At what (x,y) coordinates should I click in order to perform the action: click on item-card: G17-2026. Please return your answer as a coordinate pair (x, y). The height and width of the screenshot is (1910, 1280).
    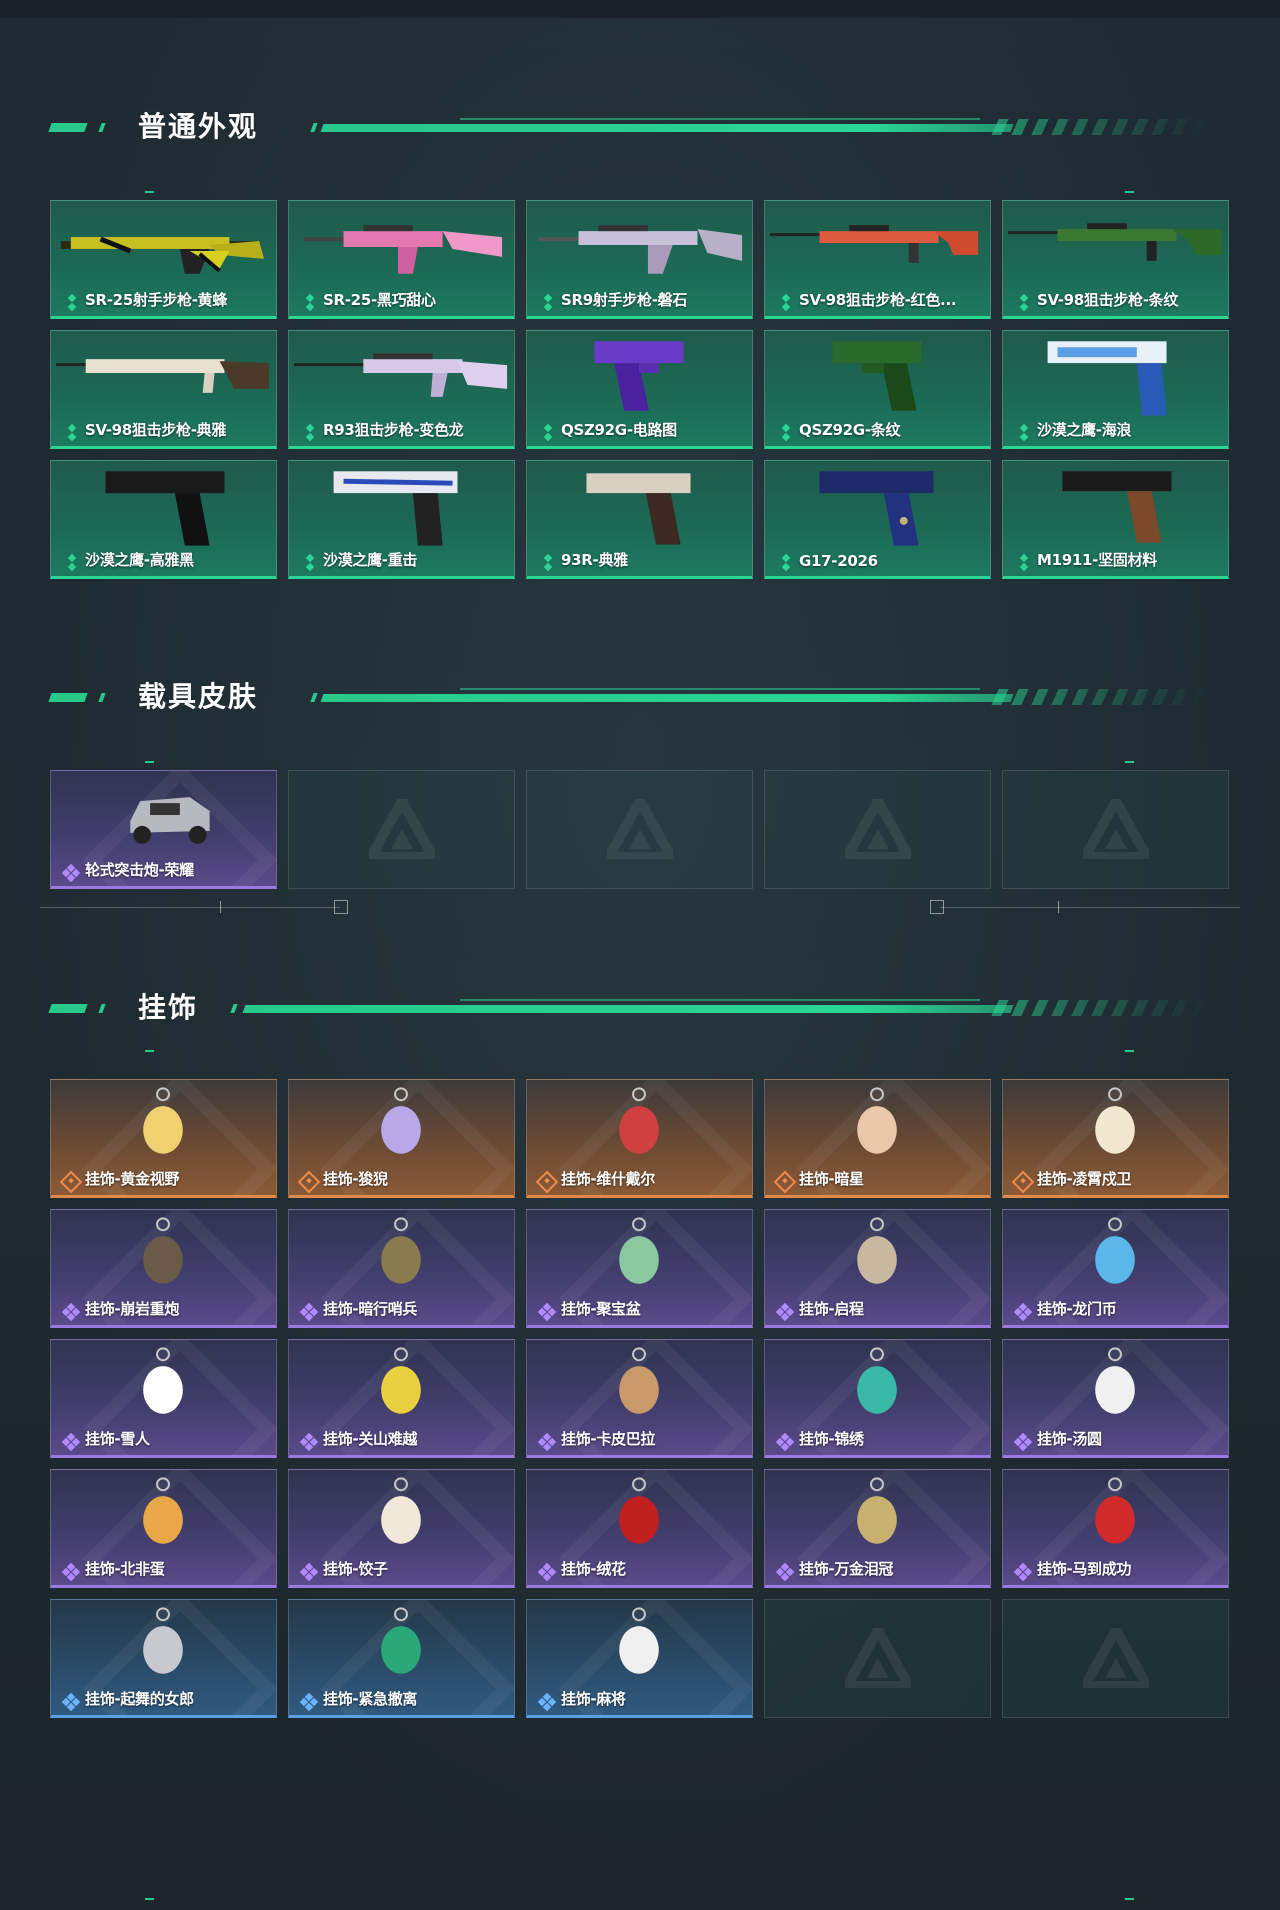
    Looking at the image, I should click on (877, 519).